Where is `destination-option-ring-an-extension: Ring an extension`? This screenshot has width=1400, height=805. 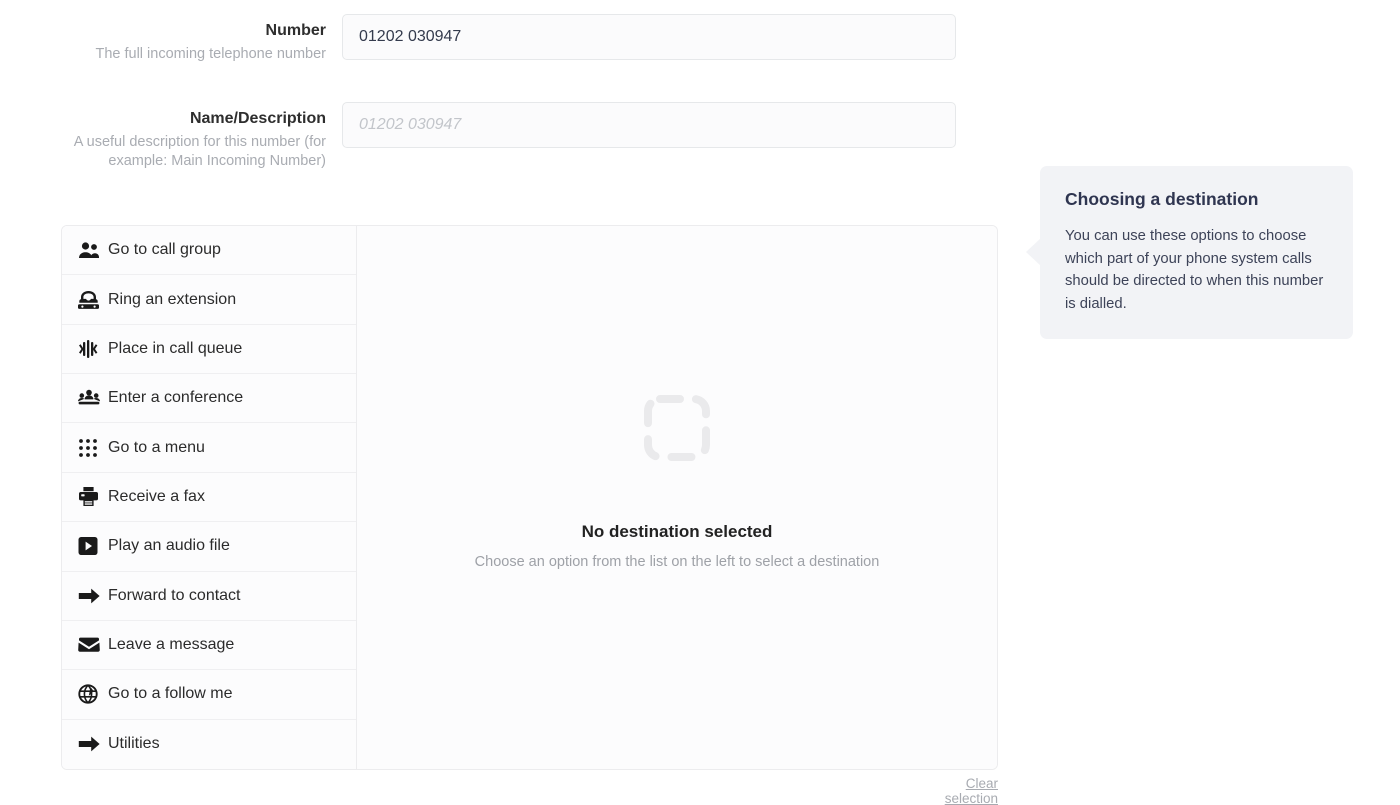 destination-option-ring-an-extension: Ring an extension is located at coordinates (209, 300).